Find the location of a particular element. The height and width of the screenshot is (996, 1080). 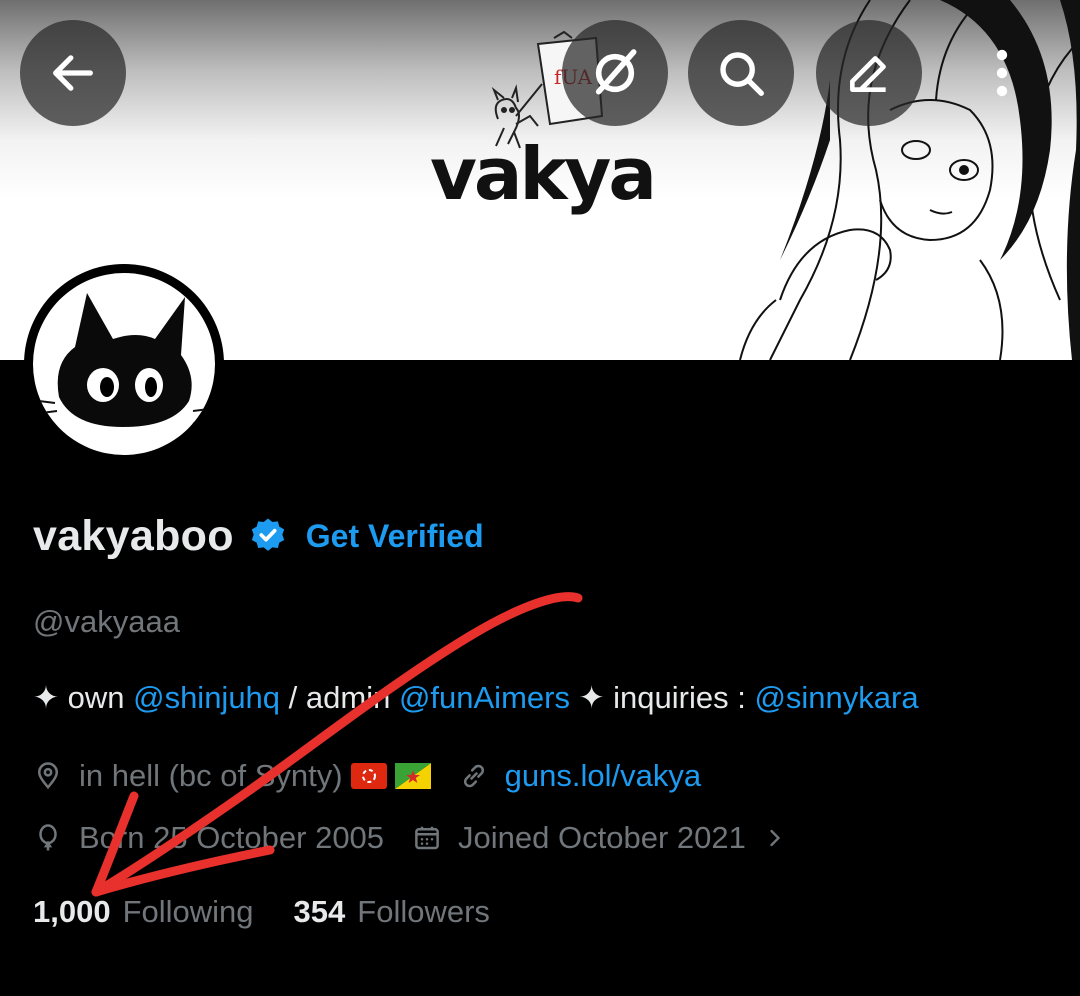

verified-badge-icon is located at coordinates (268, 536).